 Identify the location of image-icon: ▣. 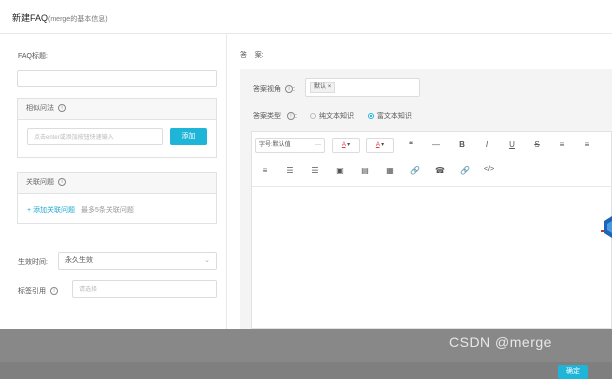
(340, 170).